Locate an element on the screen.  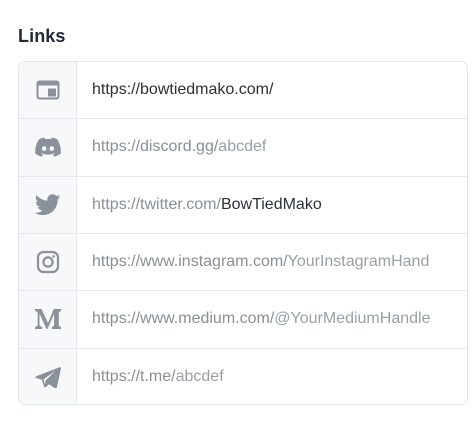
link-row-medium: https://www.medium.com/@YourMediumHandle is located at coordinates (243, 320).